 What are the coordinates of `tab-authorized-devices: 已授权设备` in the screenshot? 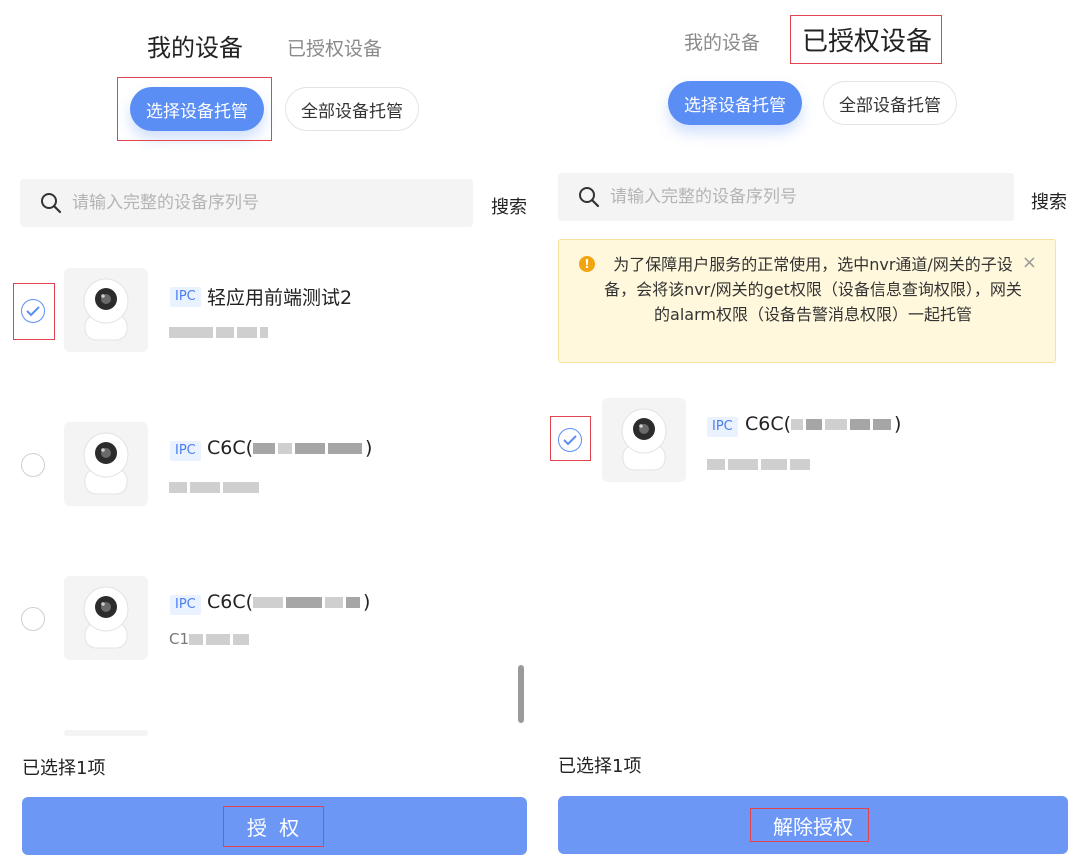 It's located at (334, 49).